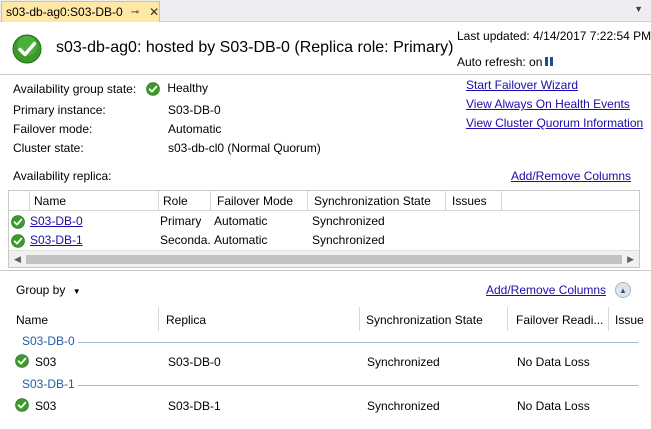 Image resolution: width=651 pixels, height=429 pixels. What do you see at coordinates (424, 320) in the screenshot?
I see `db-col-header-sync-state: Synchronization State` at bounding box center [424, 320].